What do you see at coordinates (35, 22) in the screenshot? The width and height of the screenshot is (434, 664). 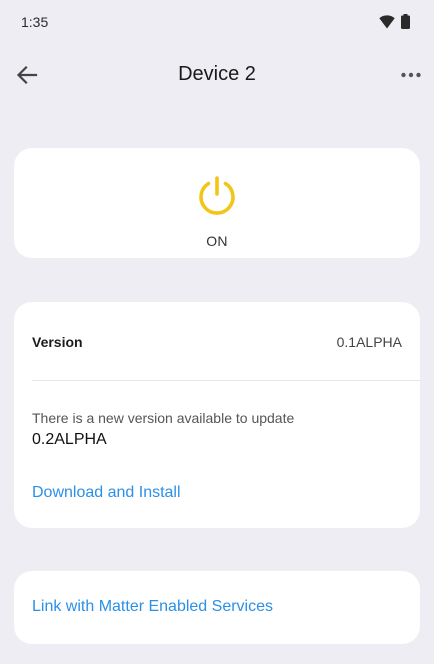 I see `status-time: 1:35` at bounding box center [35, 22].